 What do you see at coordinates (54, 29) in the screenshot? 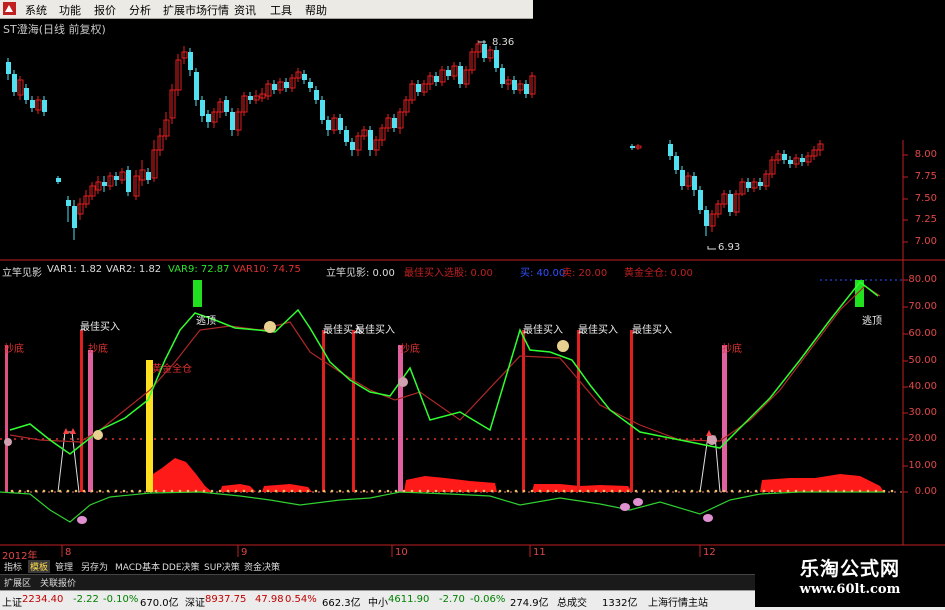
I see `stock-title: ST澄海(日线 前复权)` at bounding box center [54, 29].